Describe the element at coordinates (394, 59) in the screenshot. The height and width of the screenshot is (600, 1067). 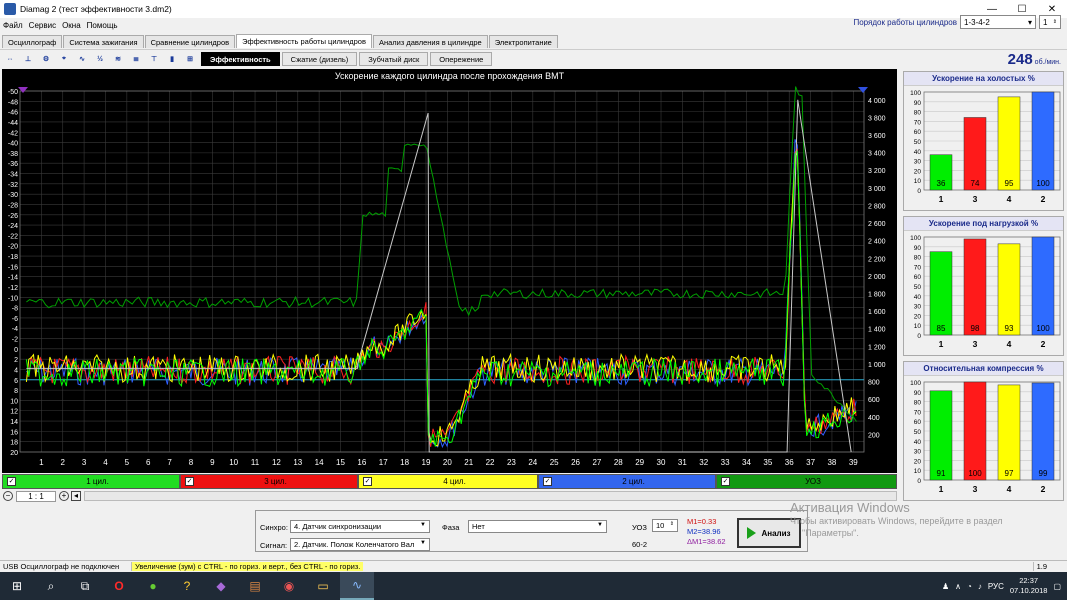
I see `subtab-gear-disk: Зубчатый диск` at that location.